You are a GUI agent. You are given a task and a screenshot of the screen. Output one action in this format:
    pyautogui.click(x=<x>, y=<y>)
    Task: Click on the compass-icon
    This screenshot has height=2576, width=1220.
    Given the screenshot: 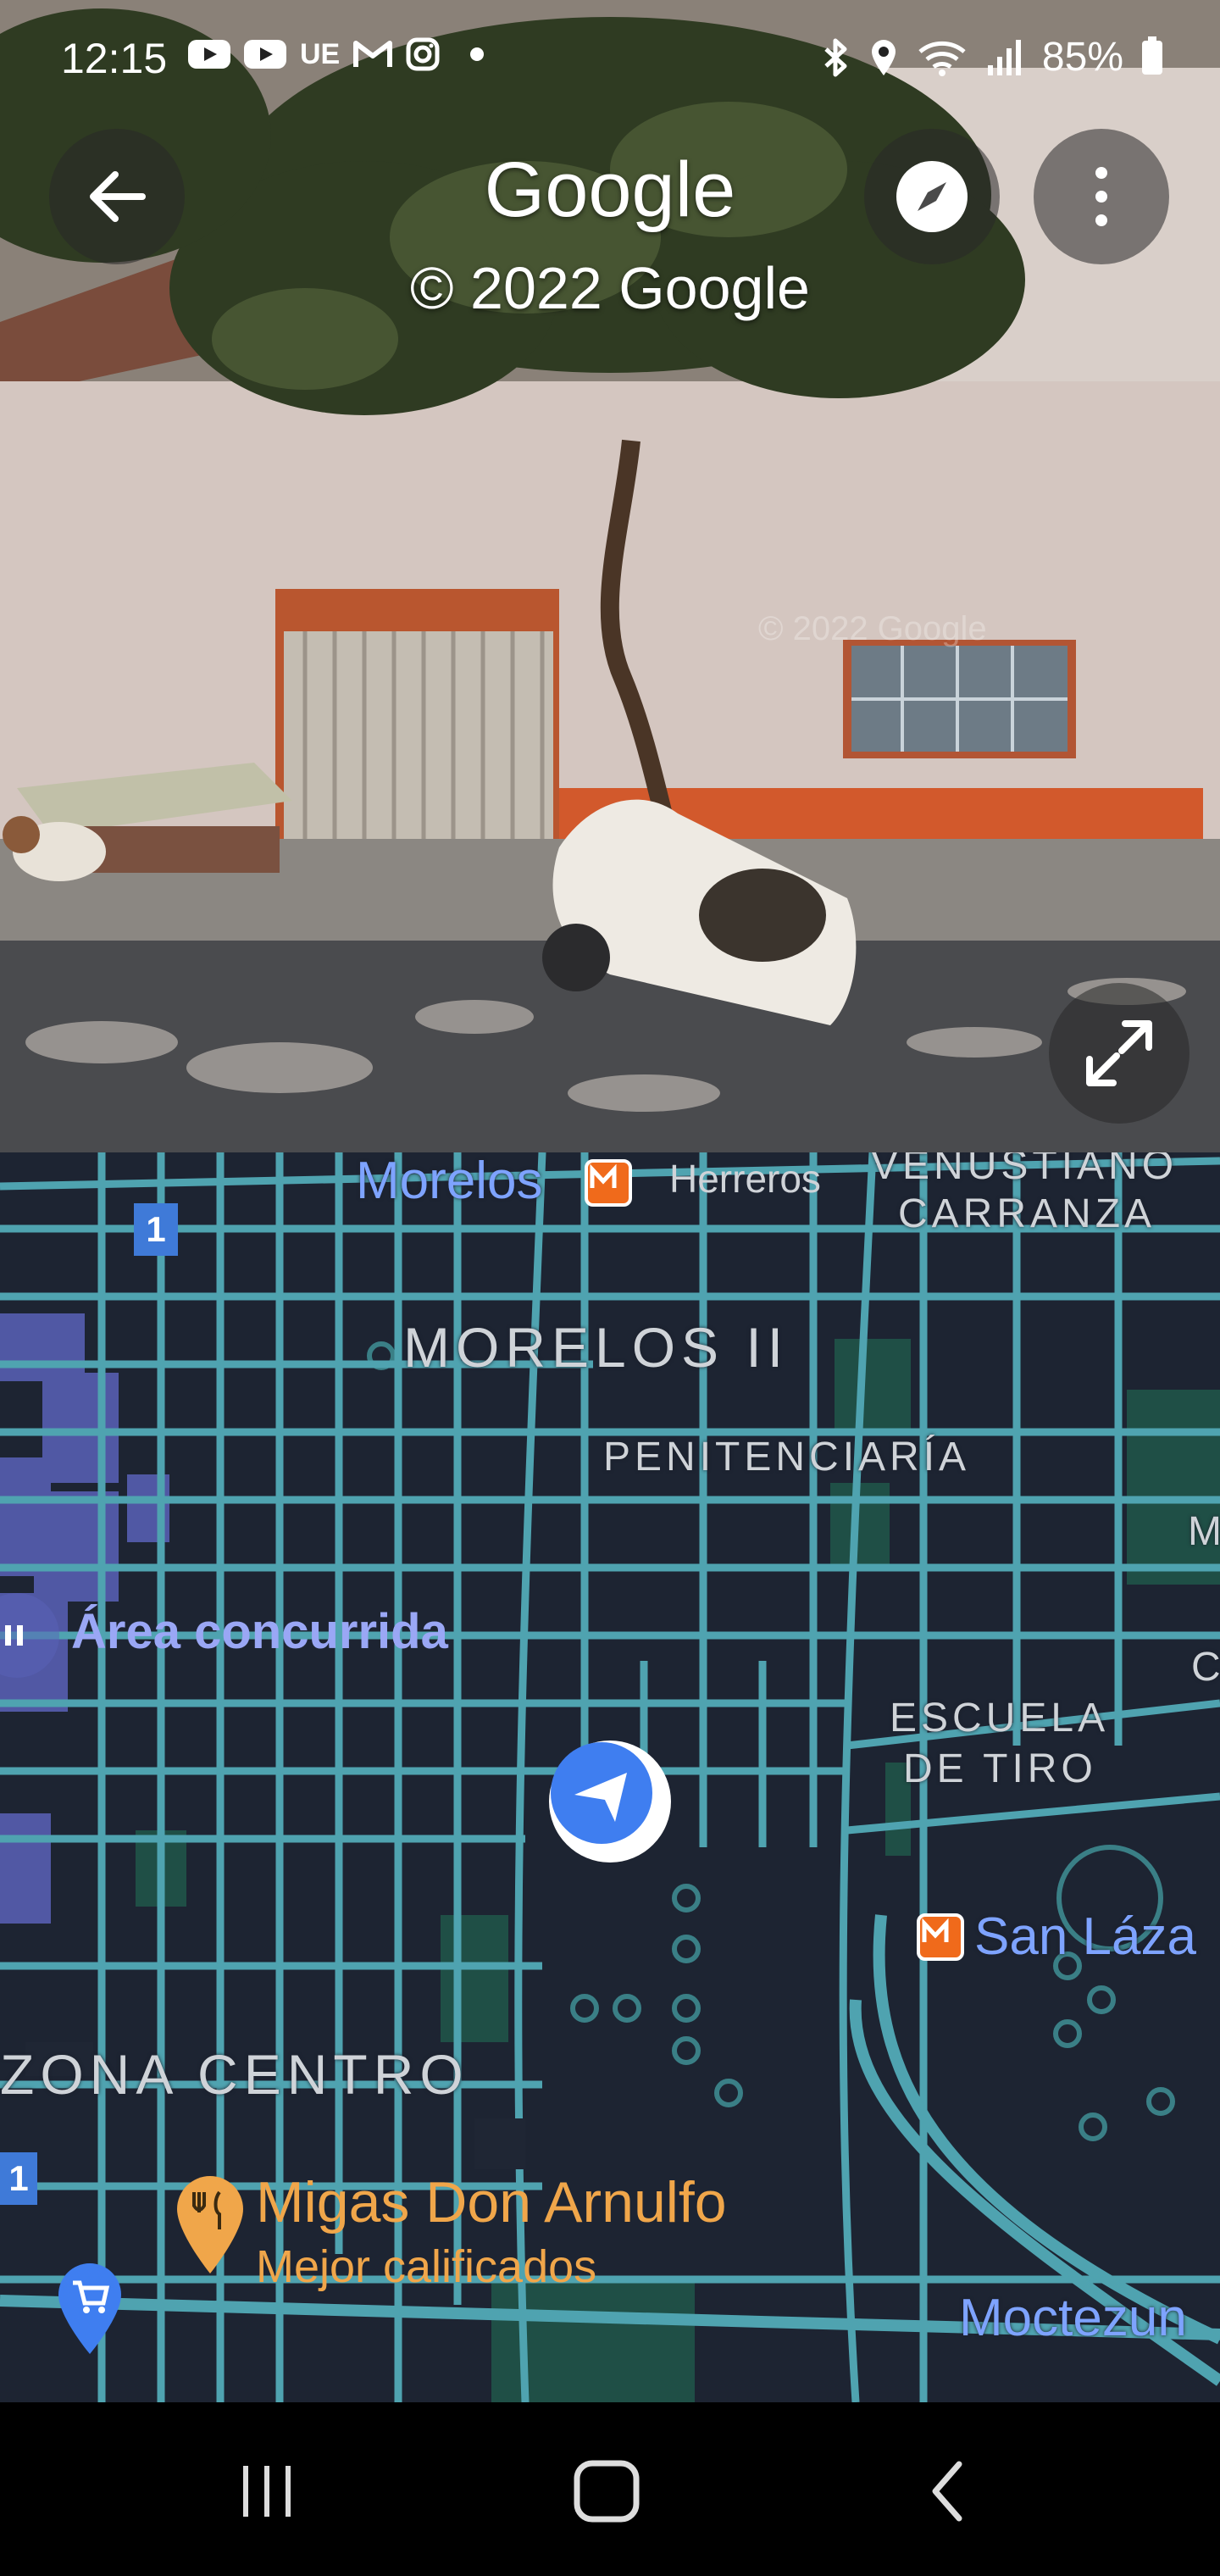 What is the action you would take?
    pyautogui.click(x=932, y=196)
    